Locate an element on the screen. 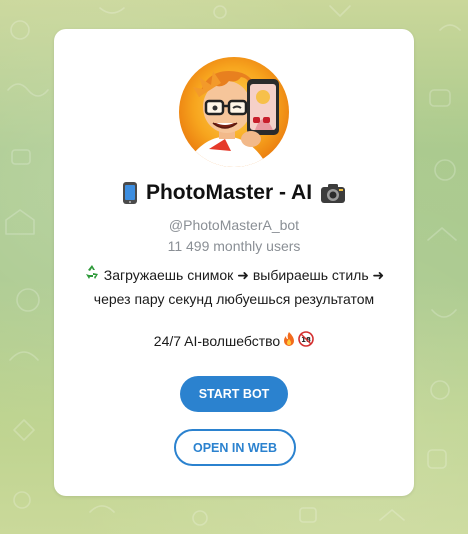  open-in-web-button: OPEN IN WEB is located at coordinates (235, 447).